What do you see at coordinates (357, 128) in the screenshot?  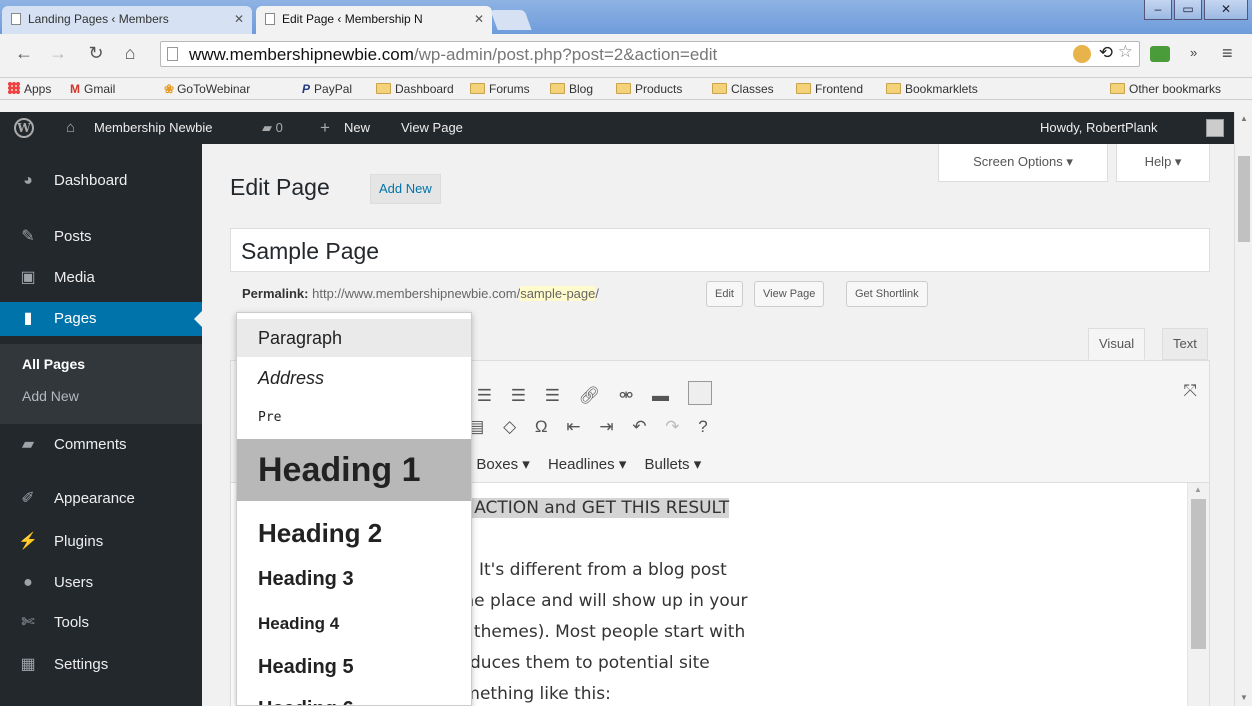 I see `new-content-link: New` at bounding box center [357, 128].